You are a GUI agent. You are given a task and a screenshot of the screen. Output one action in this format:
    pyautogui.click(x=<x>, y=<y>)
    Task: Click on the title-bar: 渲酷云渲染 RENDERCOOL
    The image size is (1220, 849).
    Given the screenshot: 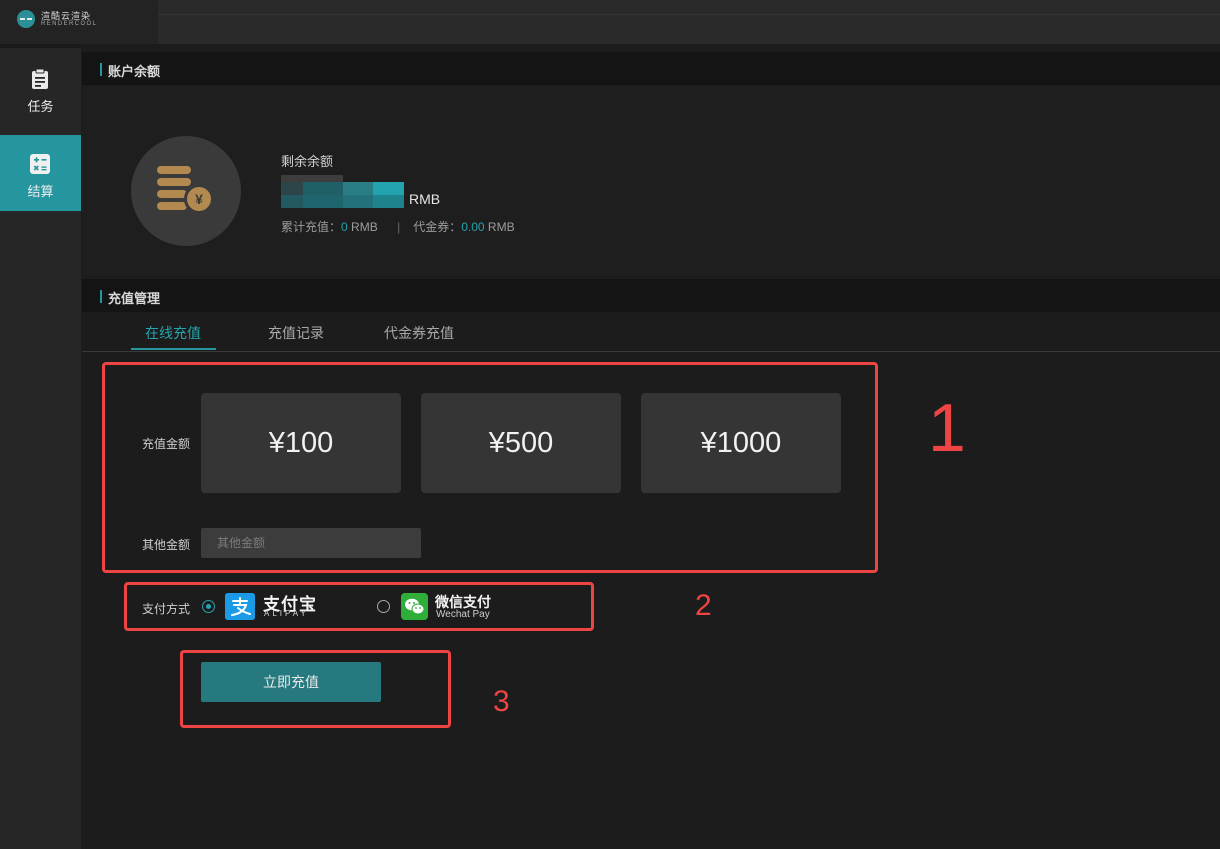 What is the action you would take?
    pyautogui.click(x=610, y=22)
    